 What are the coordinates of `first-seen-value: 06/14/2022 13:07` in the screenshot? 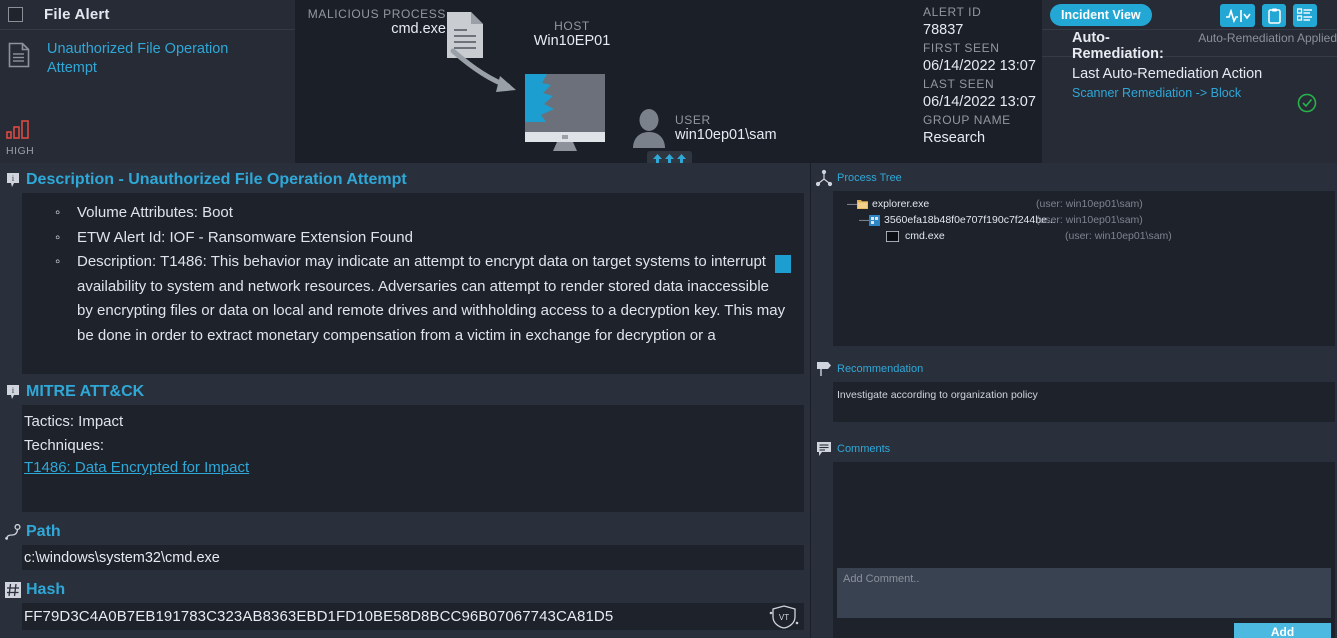 It's located at (979, 66).